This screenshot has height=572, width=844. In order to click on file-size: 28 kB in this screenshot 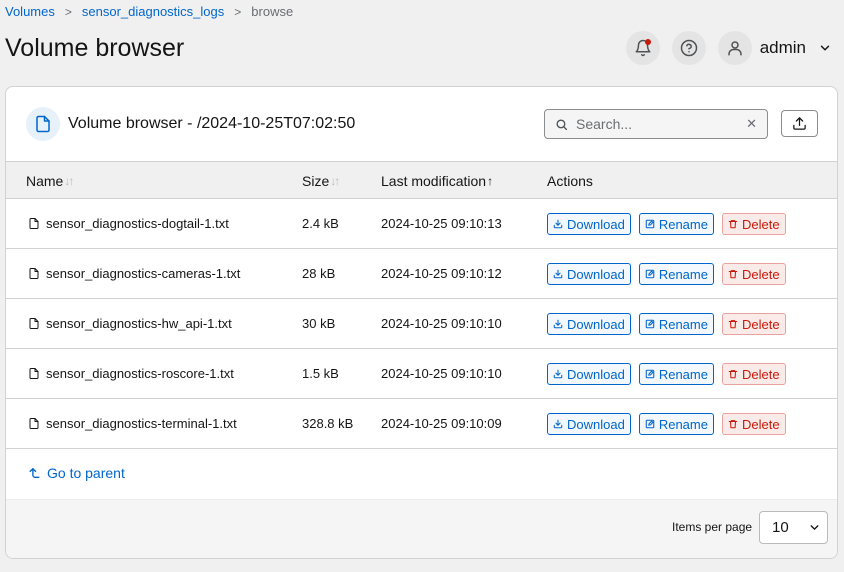, I will do `click(319, 273)`.